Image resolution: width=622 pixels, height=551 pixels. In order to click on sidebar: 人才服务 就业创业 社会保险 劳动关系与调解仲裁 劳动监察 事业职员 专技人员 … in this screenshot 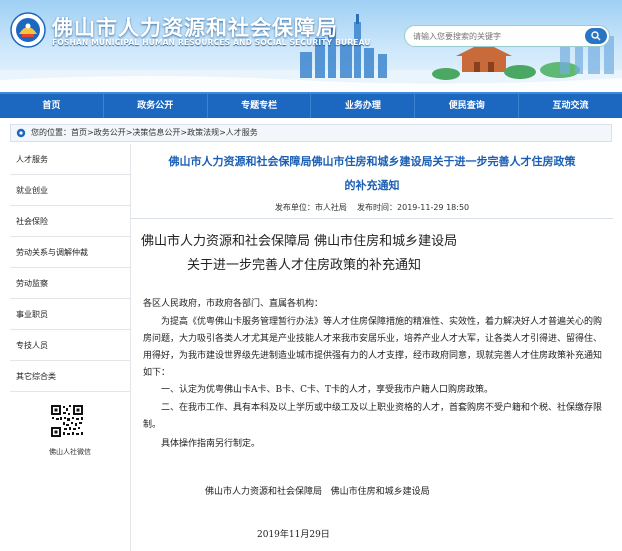, I will do `click(70, 347)`.